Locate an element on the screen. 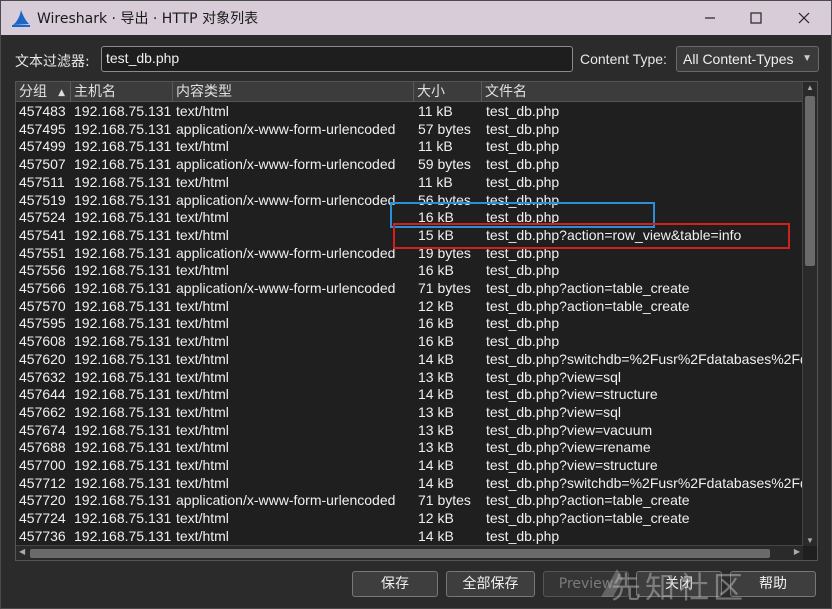  text-filter-input: test_db.php is located at coordinates (337, 59).